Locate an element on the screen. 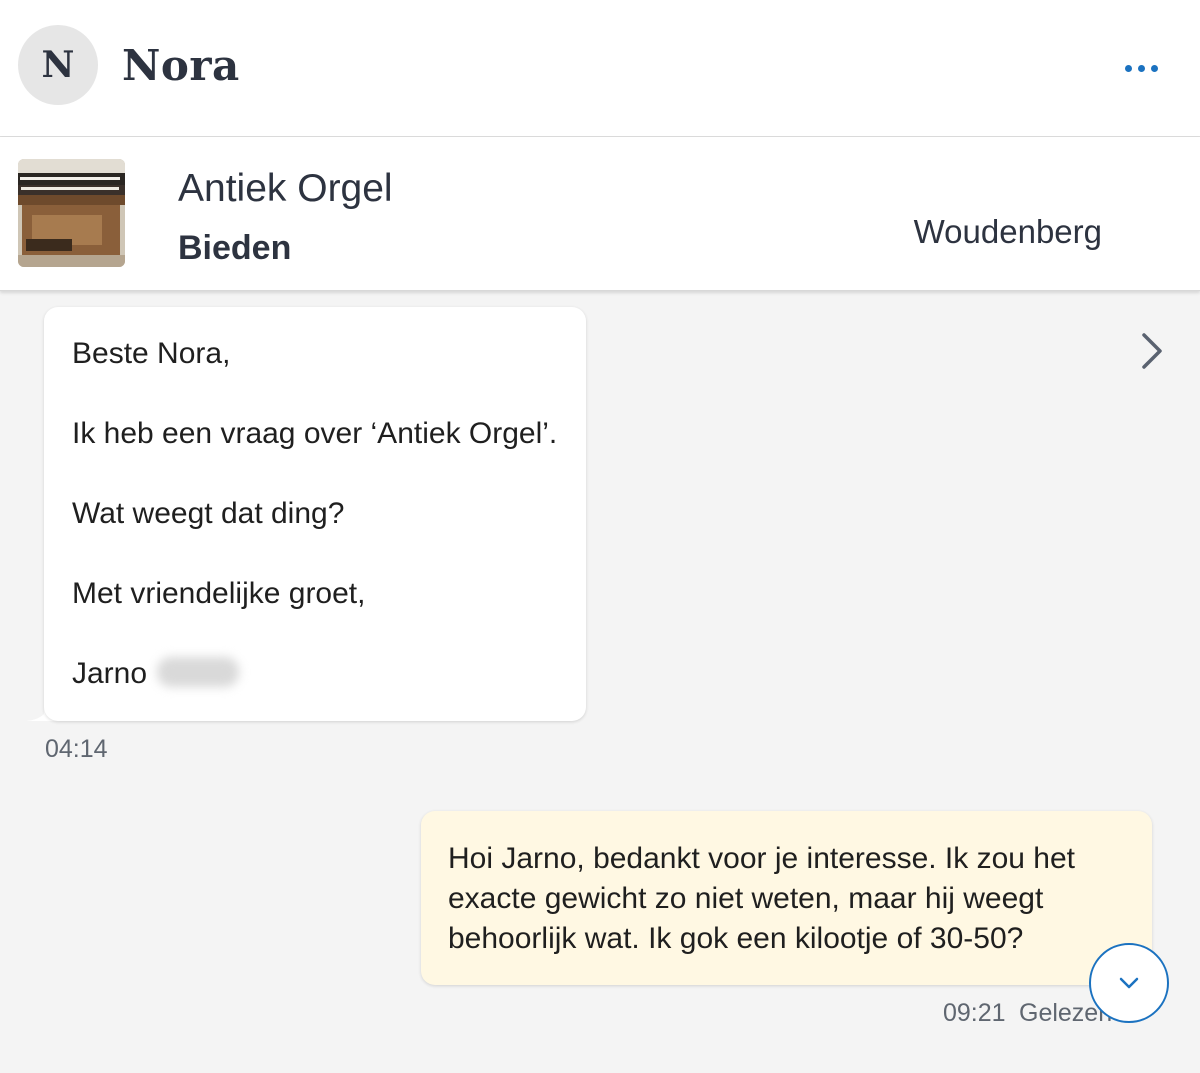  message-line: Ik heb een vraag over ‘Antiek Orgel’. is located at coordinates (315, 433).